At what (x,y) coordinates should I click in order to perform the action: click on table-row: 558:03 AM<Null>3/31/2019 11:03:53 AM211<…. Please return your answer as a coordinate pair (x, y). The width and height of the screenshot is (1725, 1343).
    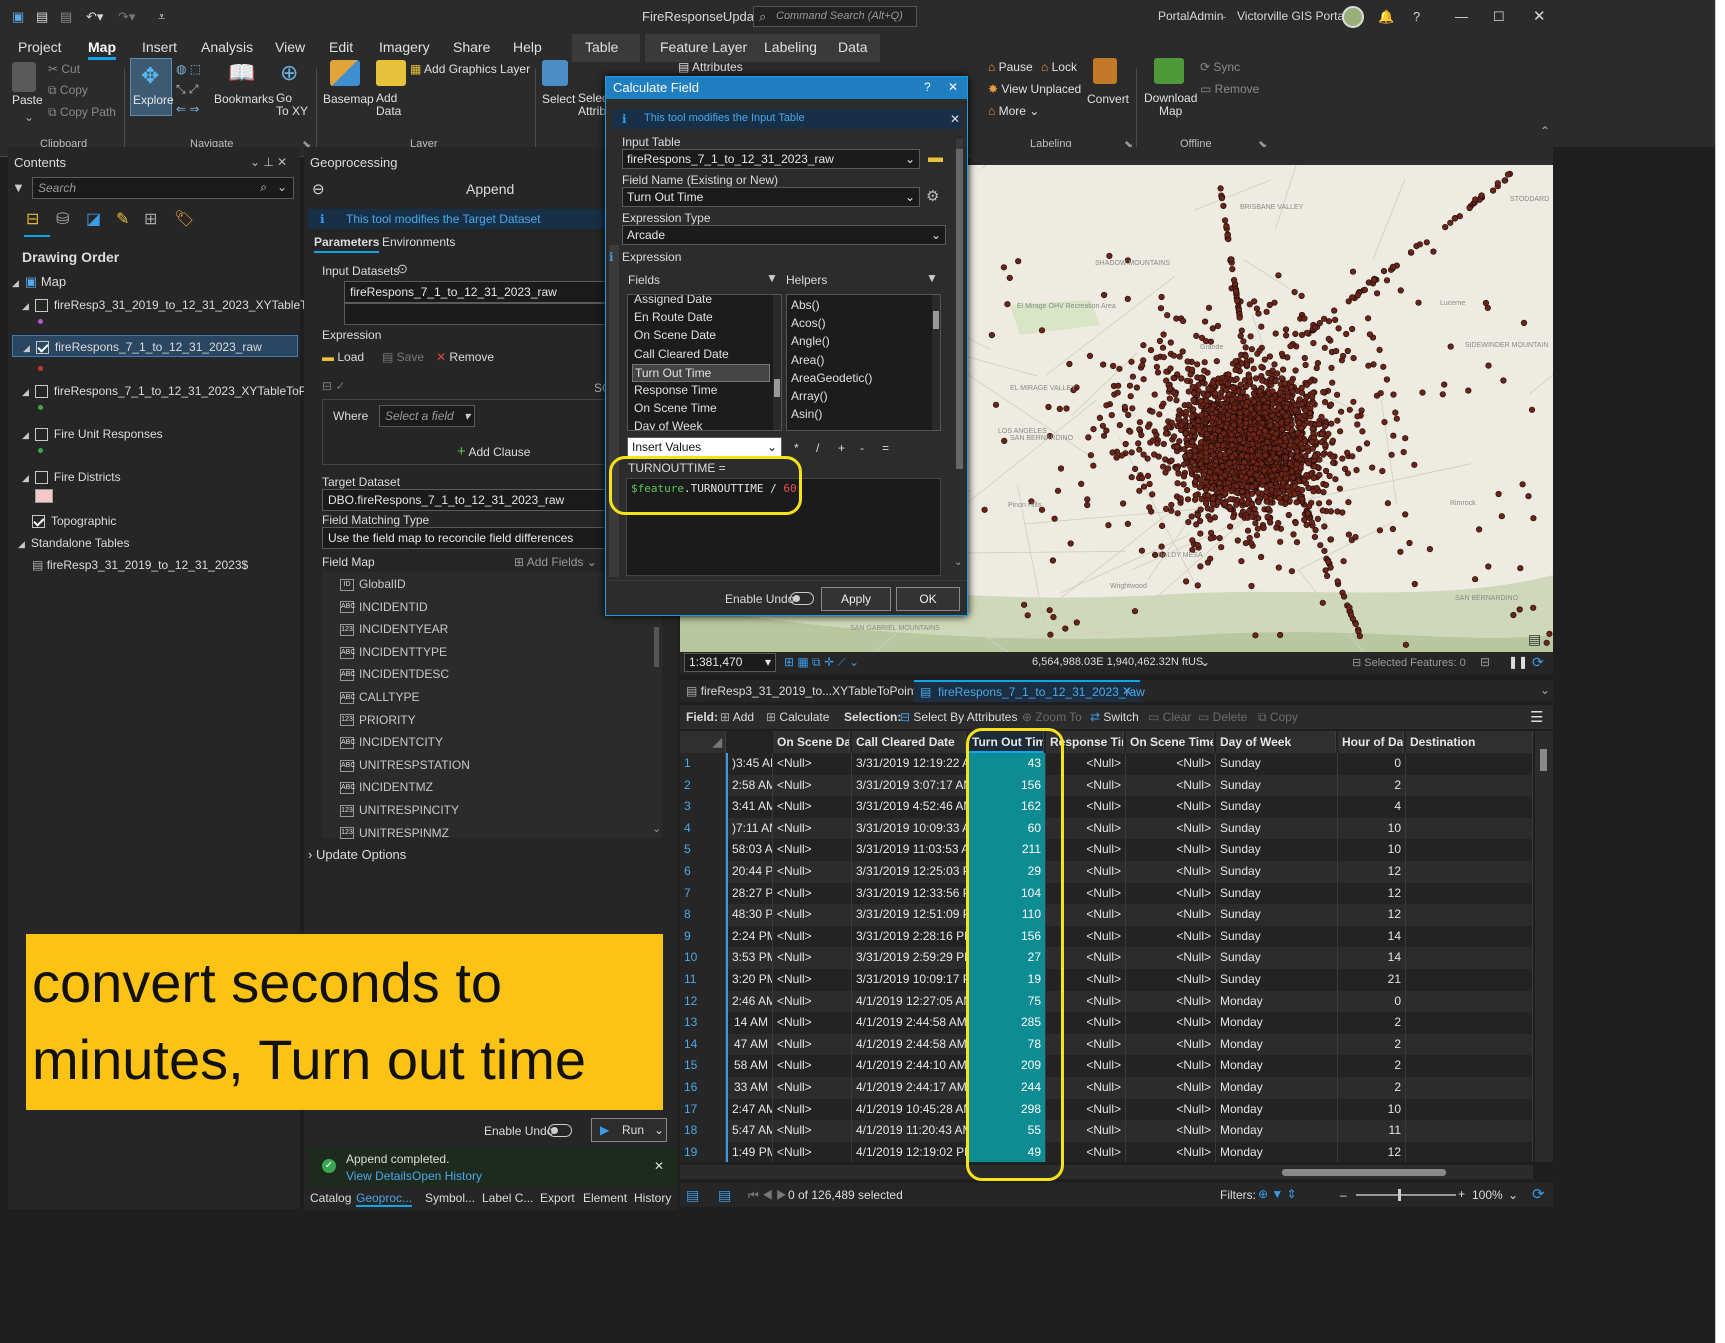
    Looking at the image, I should click on (1106, 850).